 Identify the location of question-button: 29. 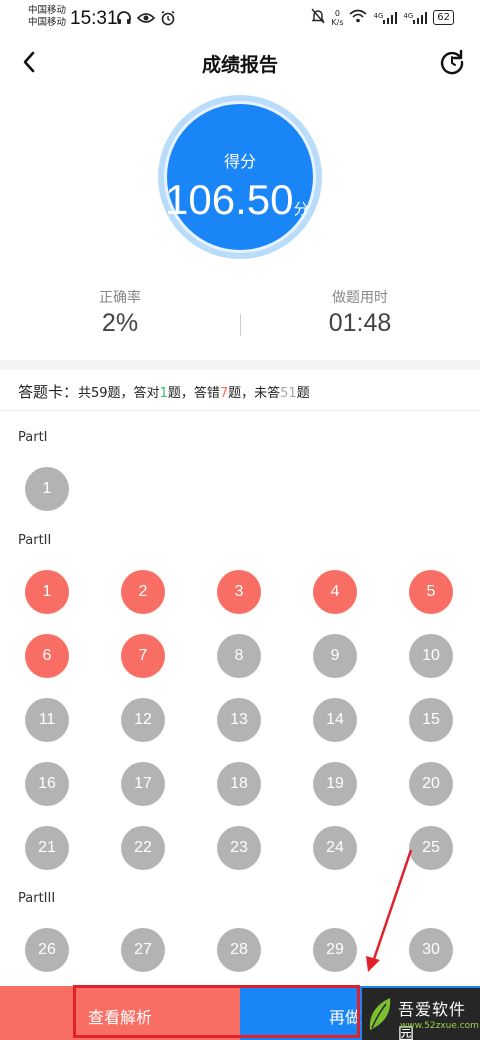
(335, 950).